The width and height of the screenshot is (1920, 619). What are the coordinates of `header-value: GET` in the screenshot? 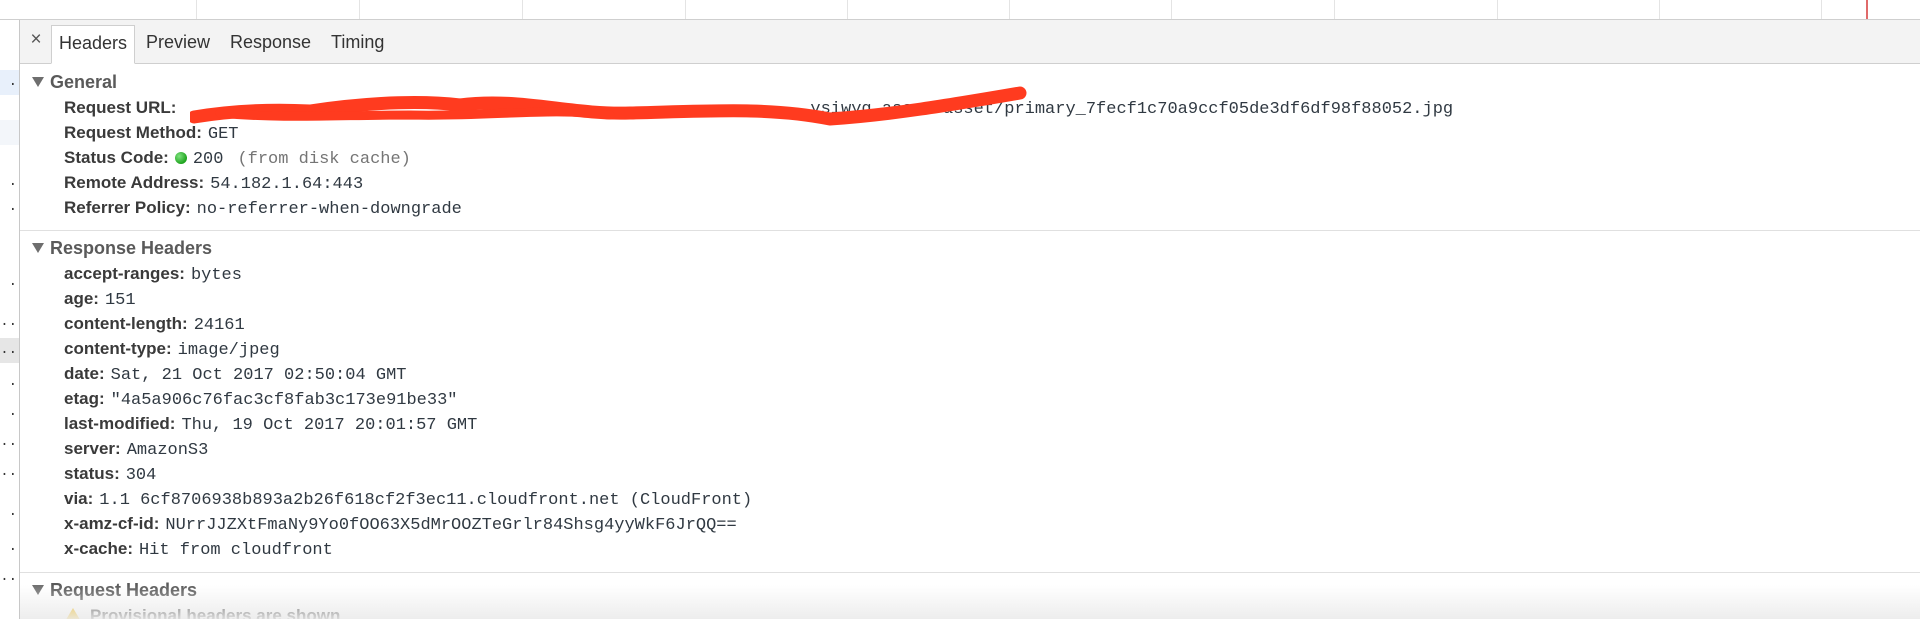 It's located at (223, 134).